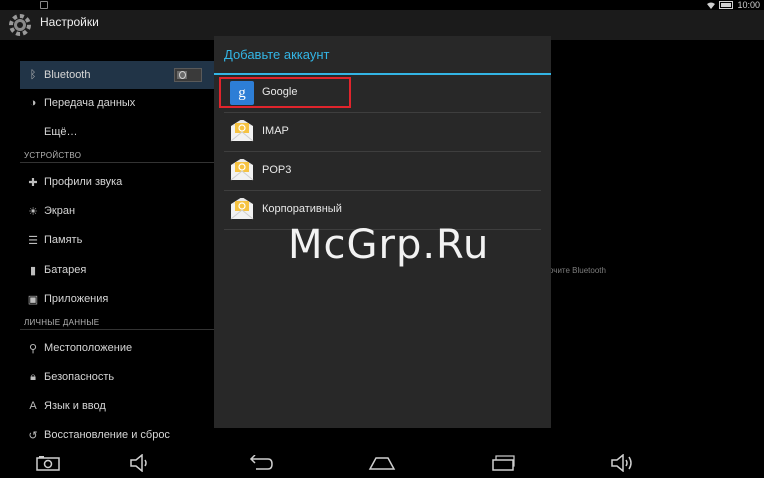 The image size is (764, 478). I want to click on watermark: McGrp.Ru, so click(389, 245).